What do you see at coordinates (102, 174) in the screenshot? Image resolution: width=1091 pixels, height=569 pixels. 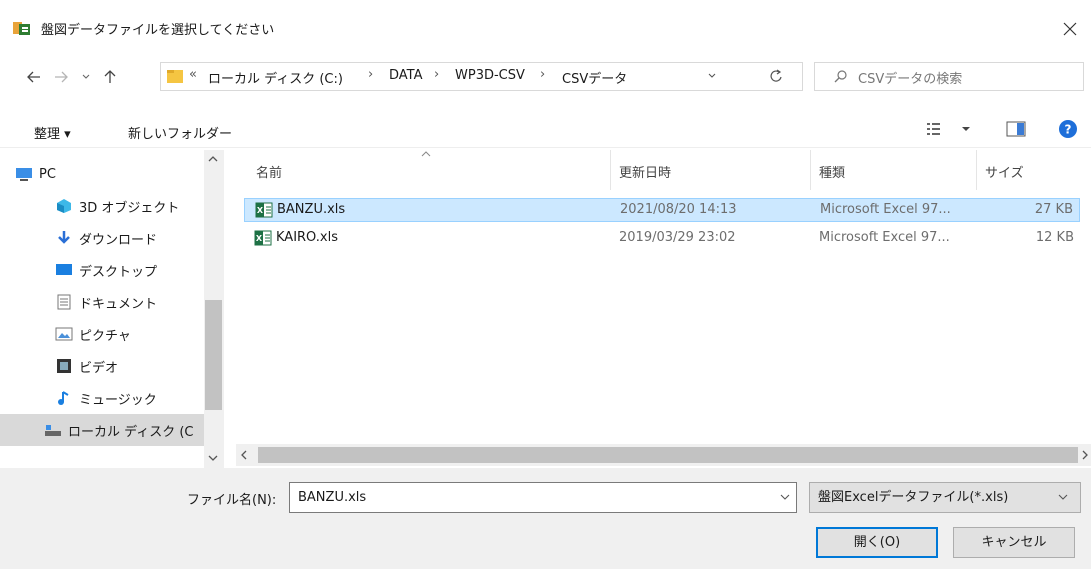 I see `nav-item-pc: PC` at bounding box center [102, 174].